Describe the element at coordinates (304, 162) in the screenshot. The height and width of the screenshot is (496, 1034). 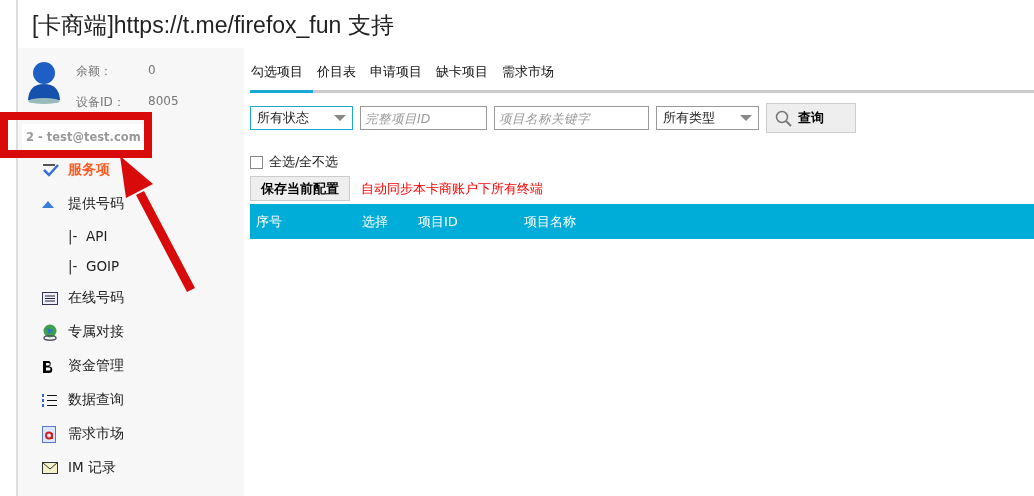
I see `select-all-label: 全选/全不选` at that location.